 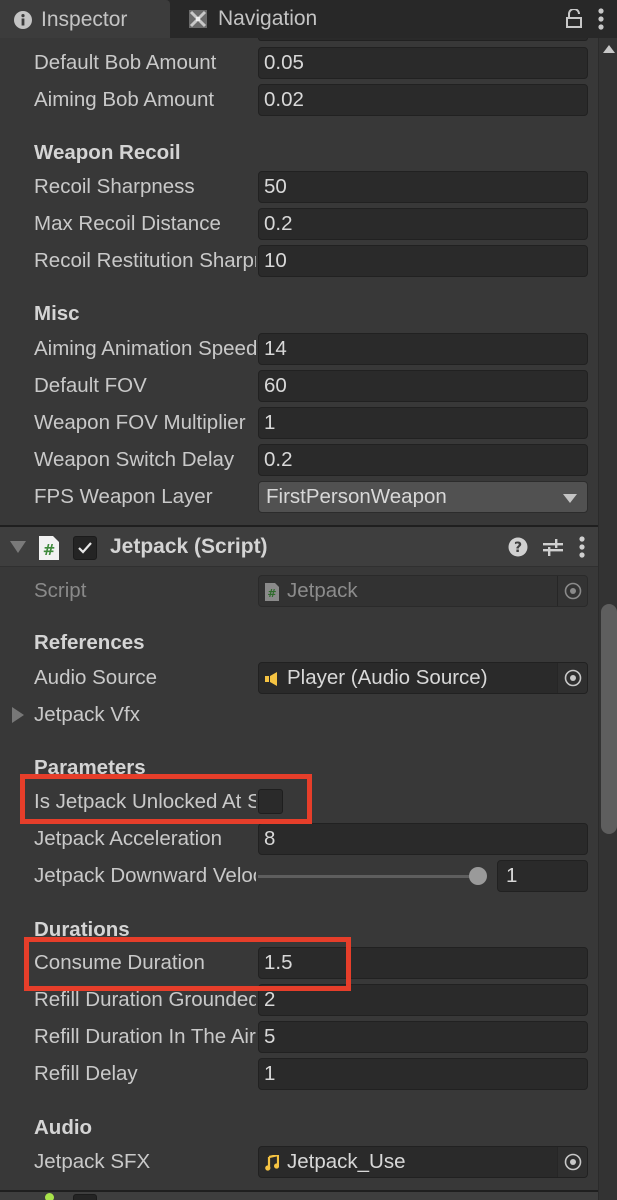 What do you see at coordinates (369, 876) in the screenshot?
I see `slider-track` at bounding box center [369, 876].